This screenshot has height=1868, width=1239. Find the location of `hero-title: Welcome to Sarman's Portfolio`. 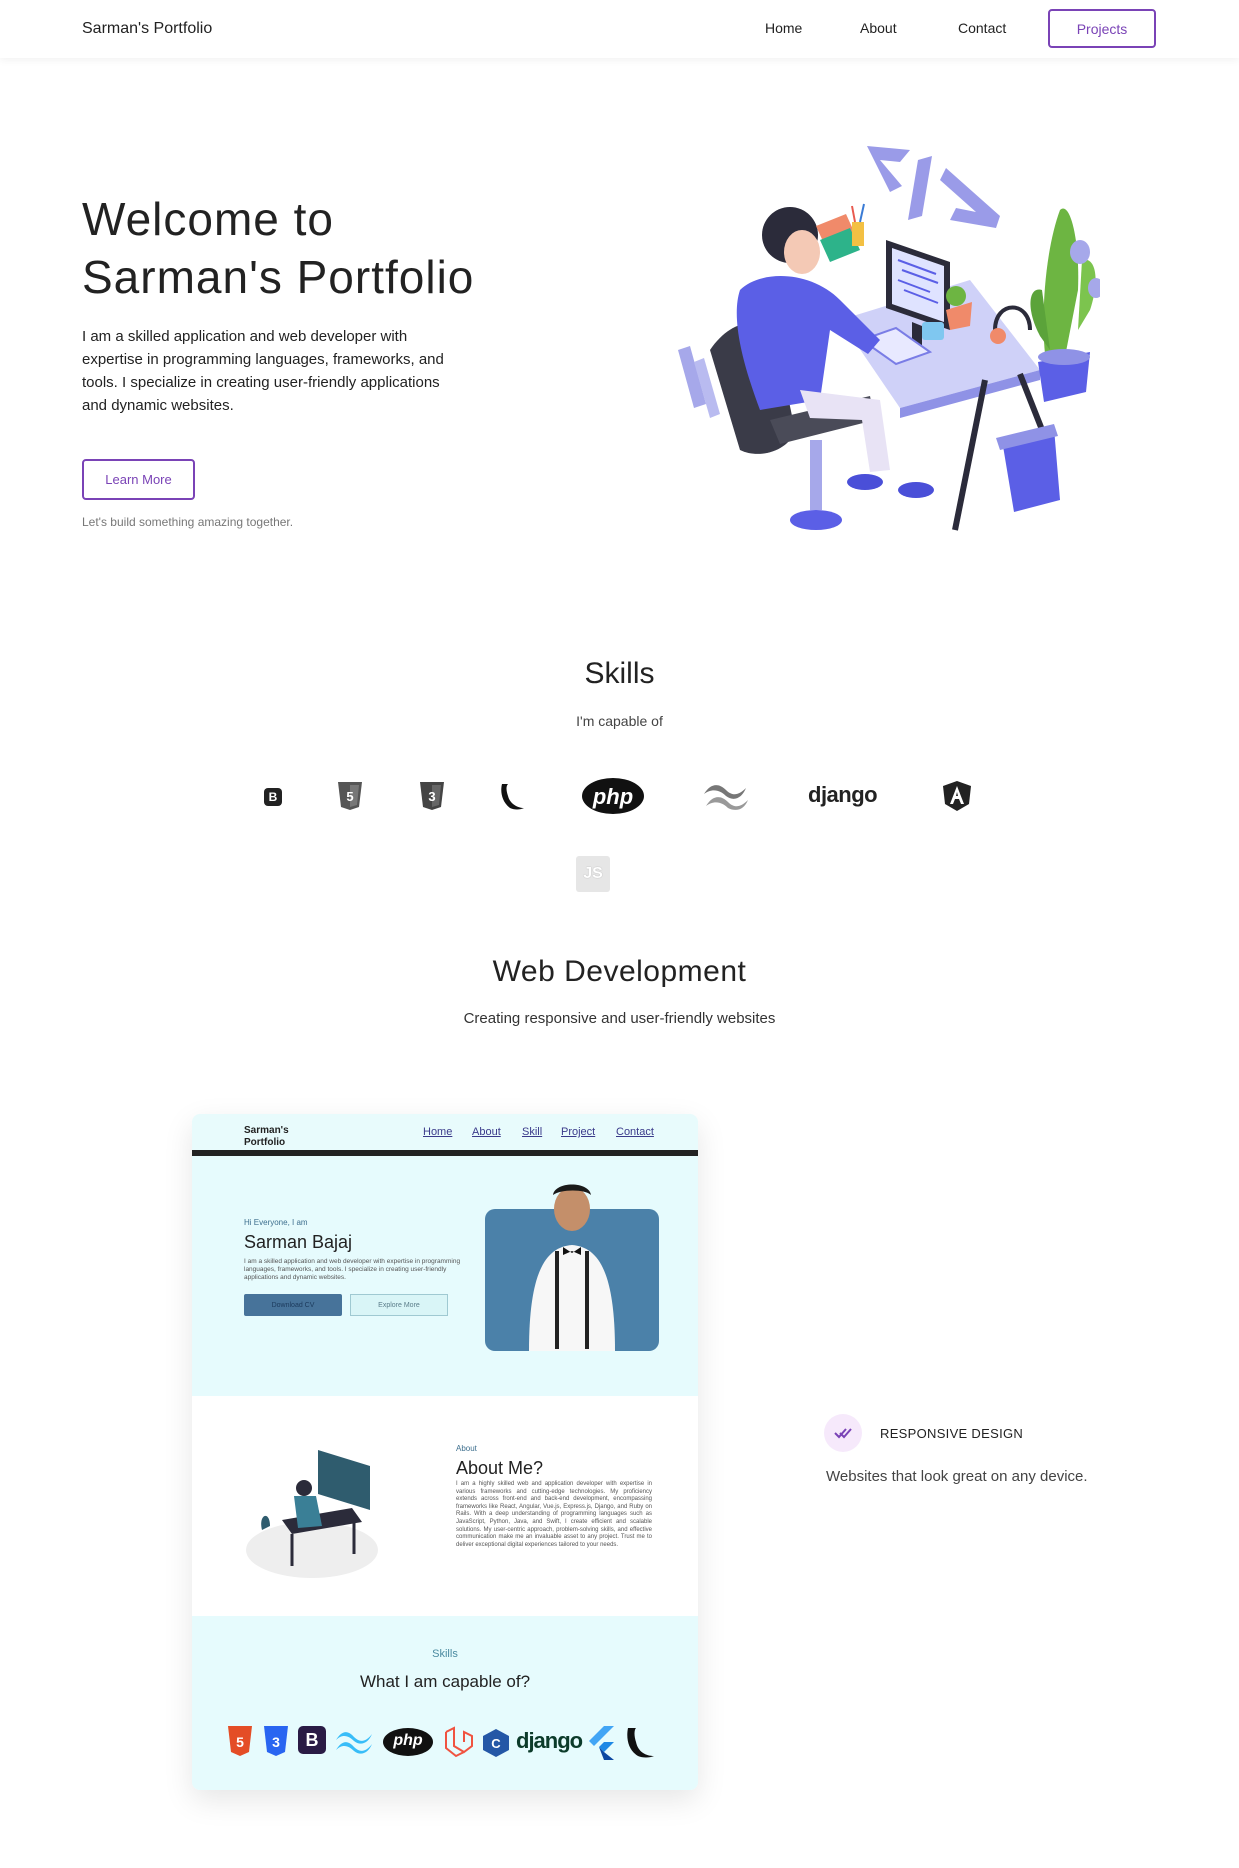

hero-title: Welcome to Sarman's Portfolio is located at coordinates (278, 248).